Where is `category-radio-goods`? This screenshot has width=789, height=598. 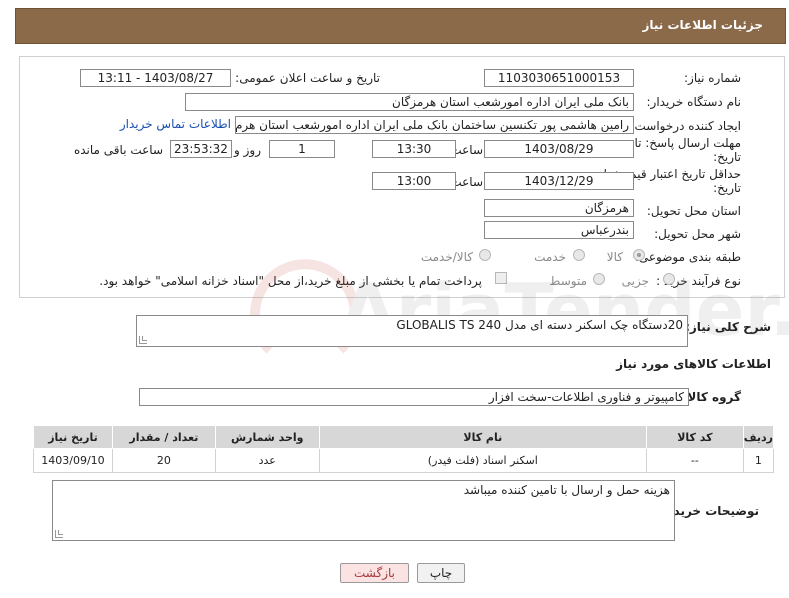
category-radio-goods is located at coordinates (639, 255).